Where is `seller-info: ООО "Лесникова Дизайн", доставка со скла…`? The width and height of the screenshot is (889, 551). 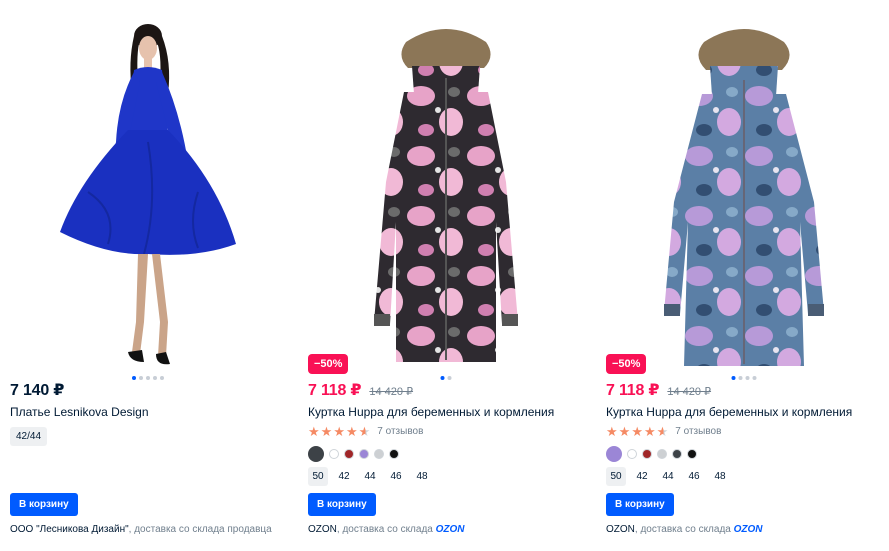 seller-info: ООО "Лесникова Дизайн", доставка со скла… is located at coordinates (141, 529).